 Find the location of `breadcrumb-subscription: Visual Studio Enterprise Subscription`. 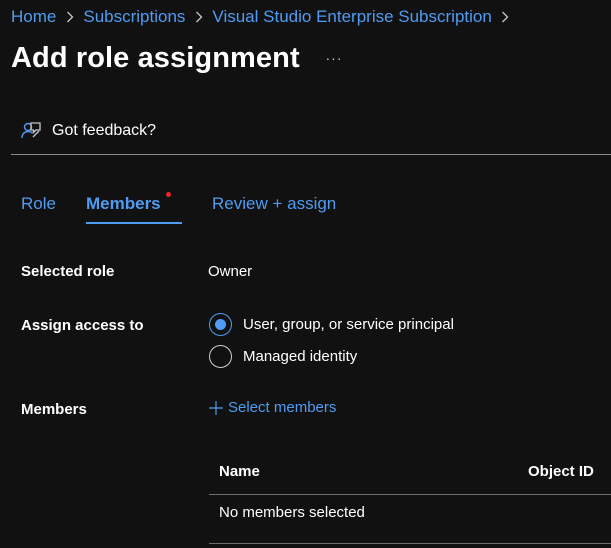

breadcrumb-subscription: Visual Studio Enterprise Subscription is located at coordinates (351, 17).